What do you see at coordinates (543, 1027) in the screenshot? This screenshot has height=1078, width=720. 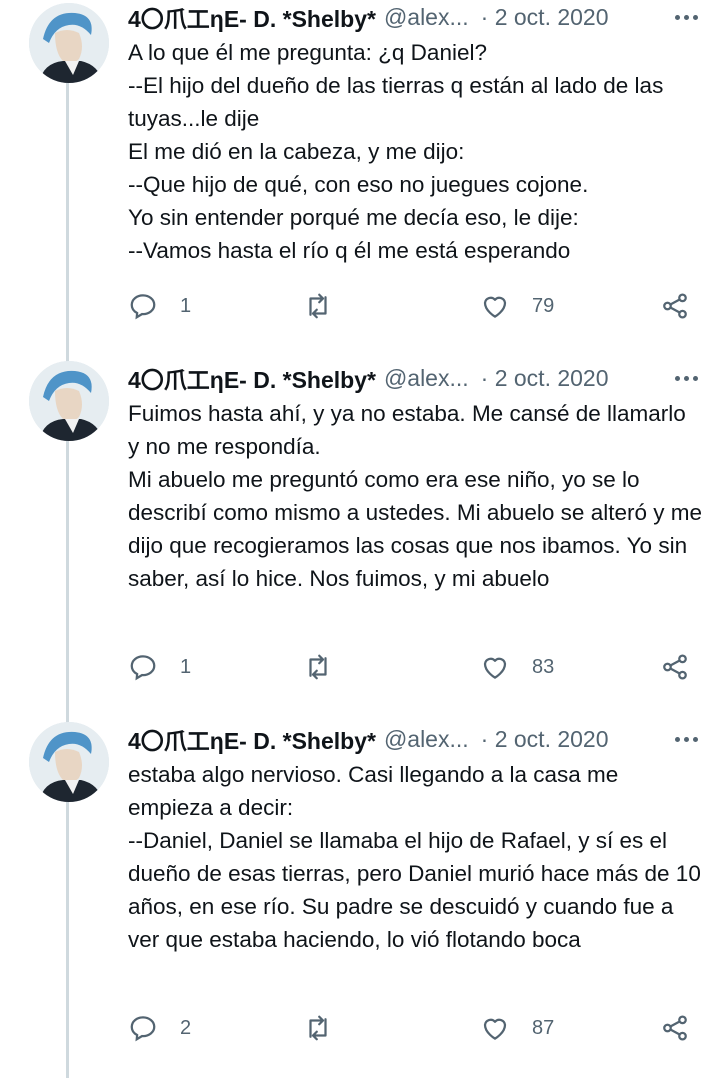 I see `like-count: 87` at bounding box center [543, 1027].